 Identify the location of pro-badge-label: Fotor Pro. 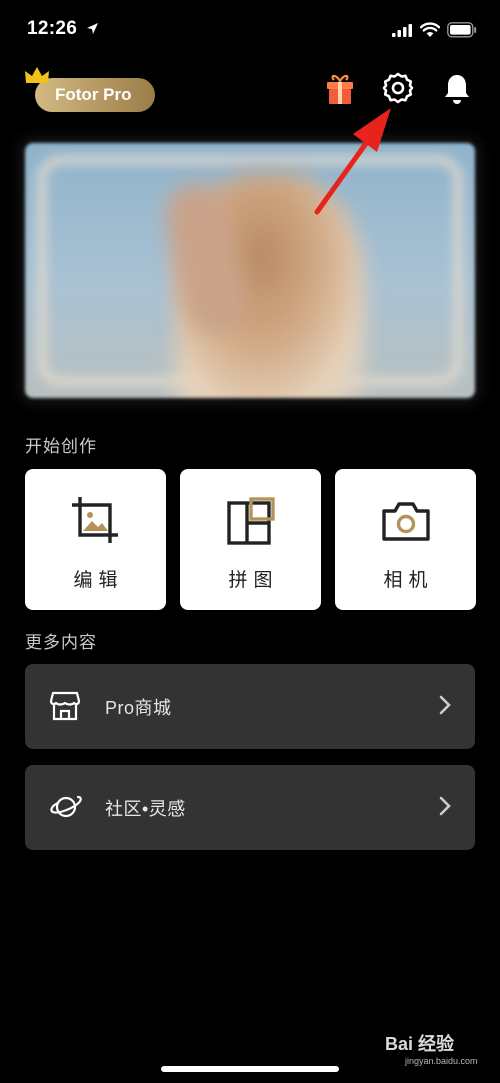
(93, 94).